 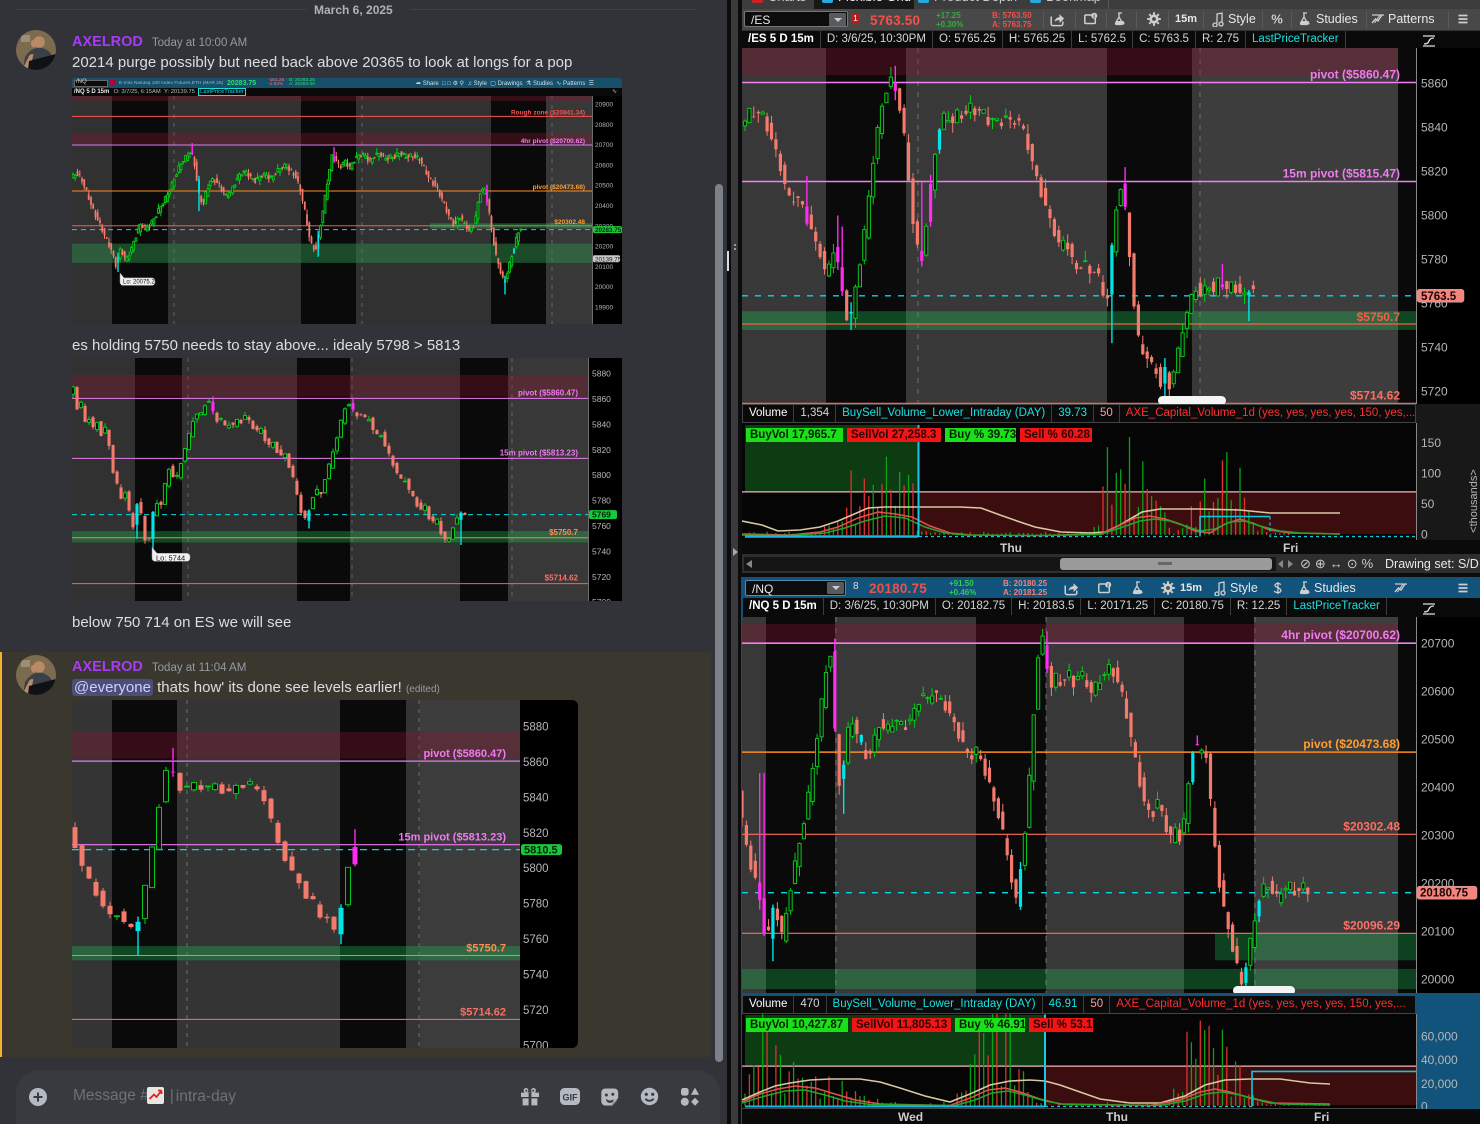 I want to click on svg-text: 20900, so click(x=604, y=105).